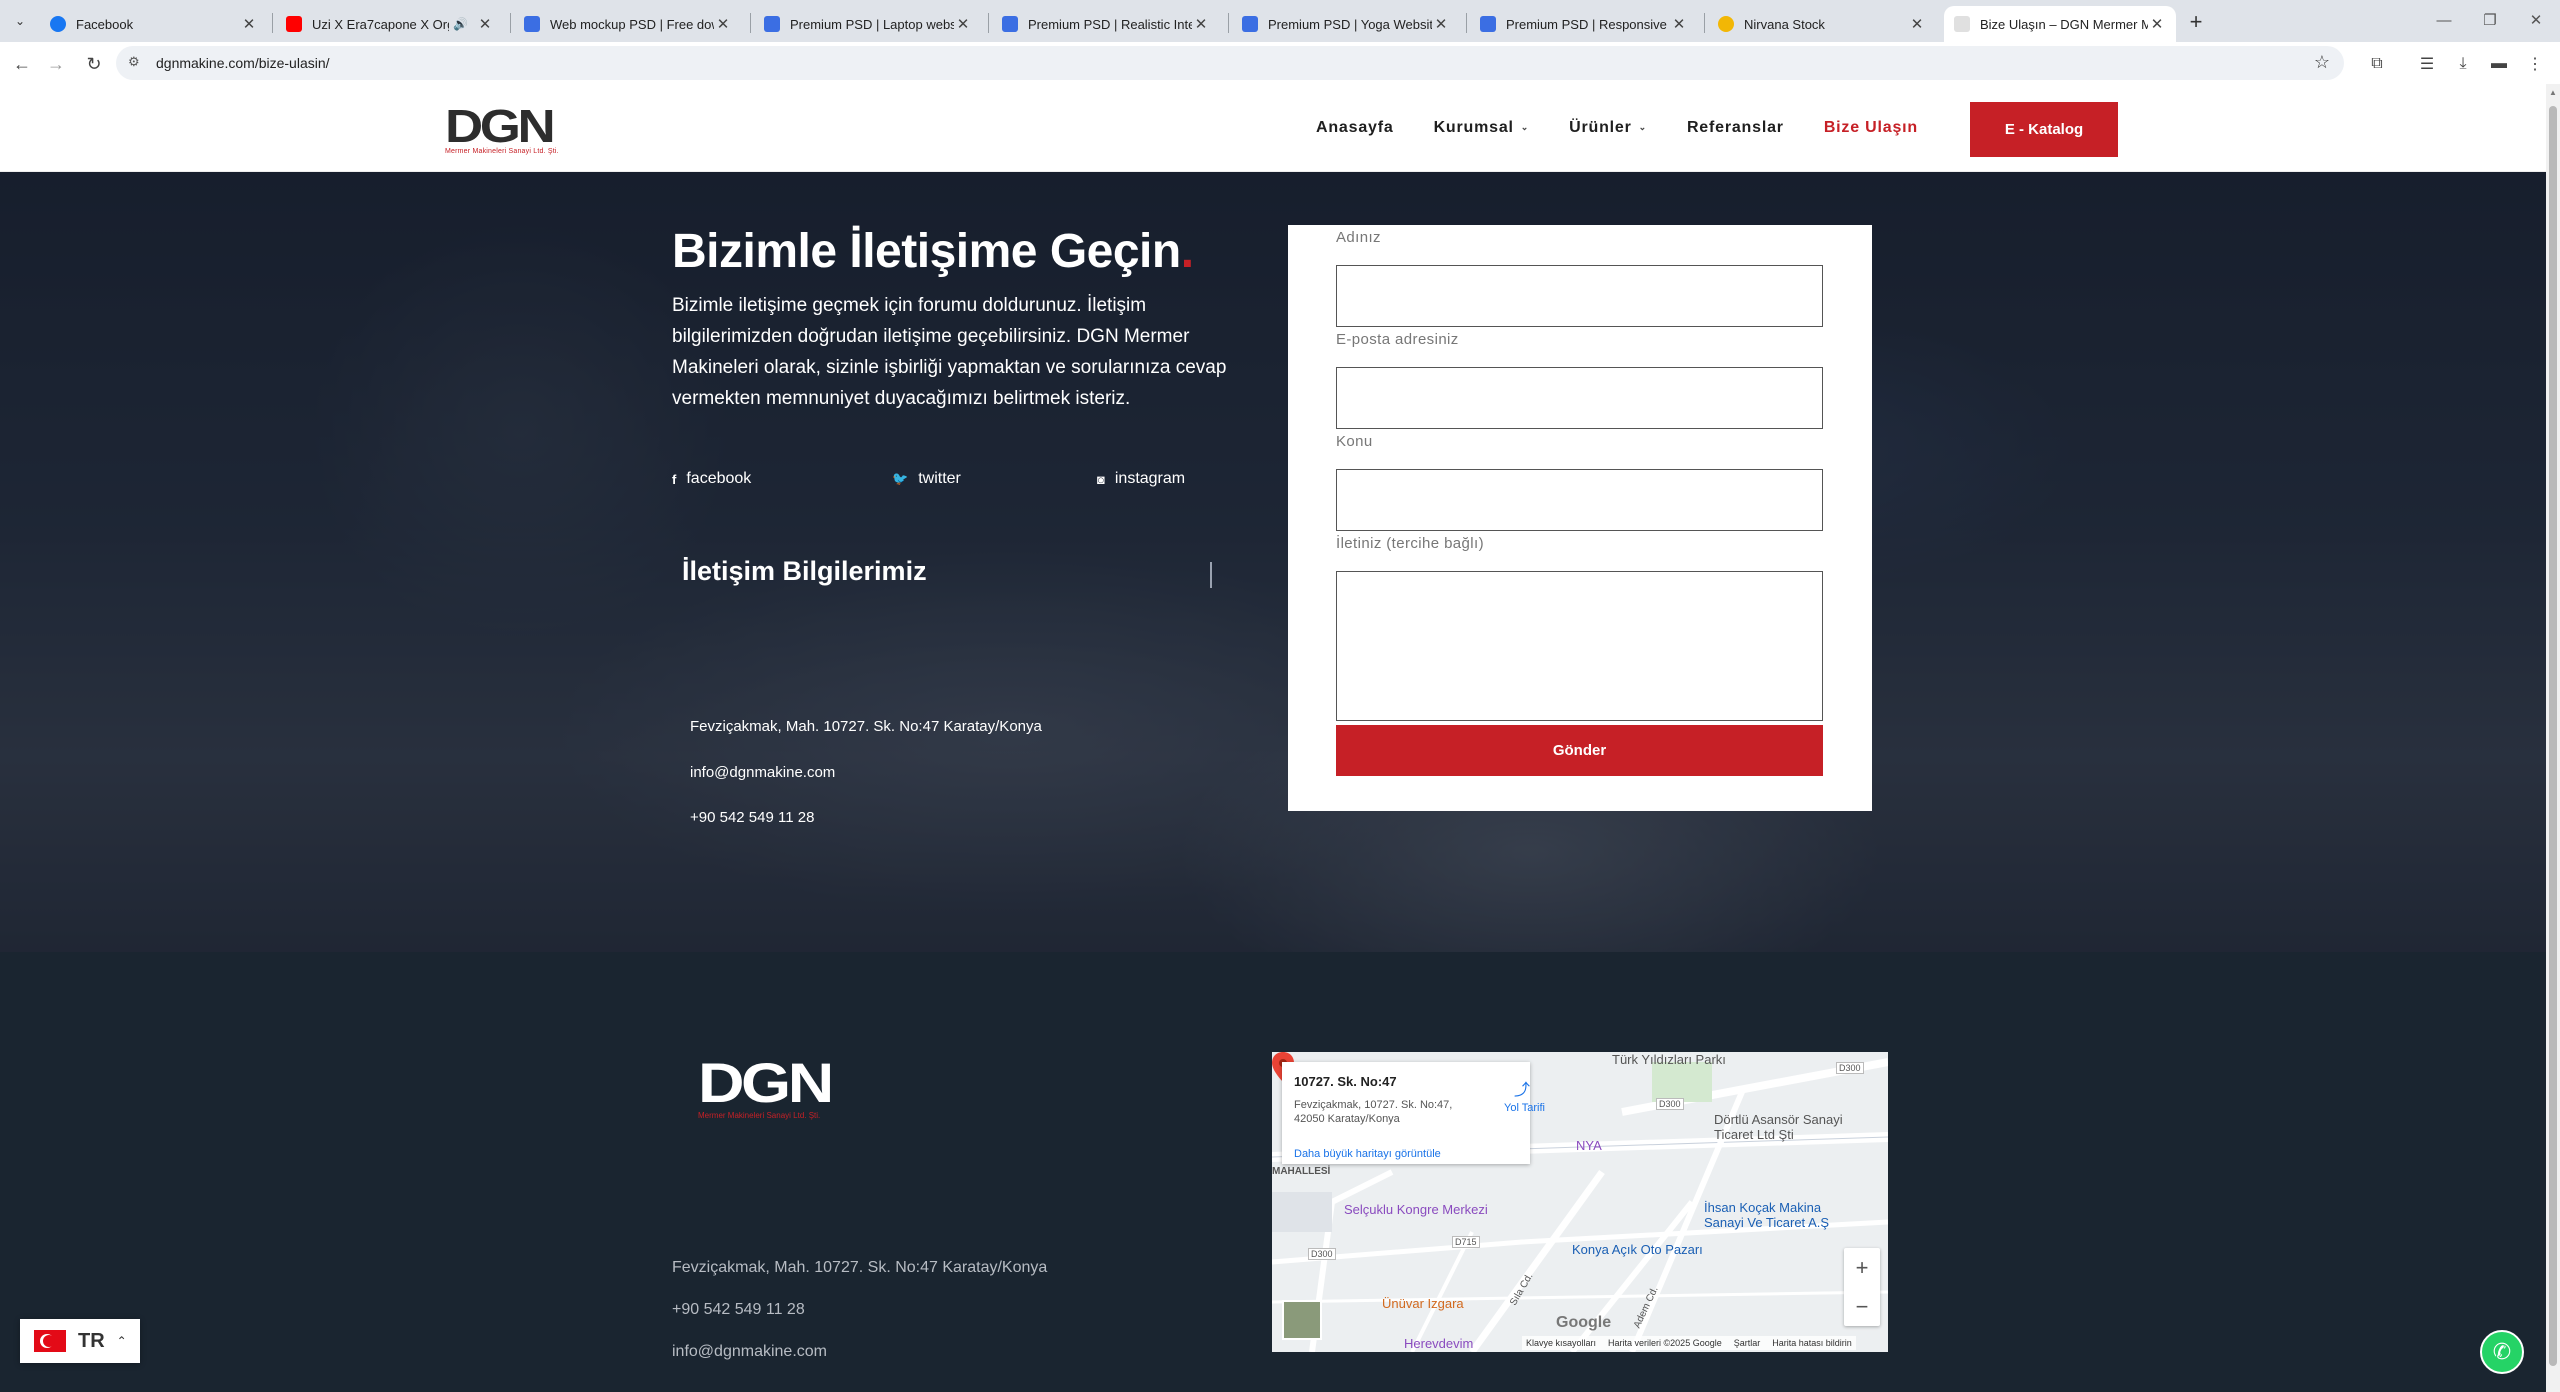 This screenshot has height=1392, width=2560. What do you see at coordinates (1862, 1267) in the screenshot?
I see `zoom-in-icon: +` at bounding box center [1862, 1267].